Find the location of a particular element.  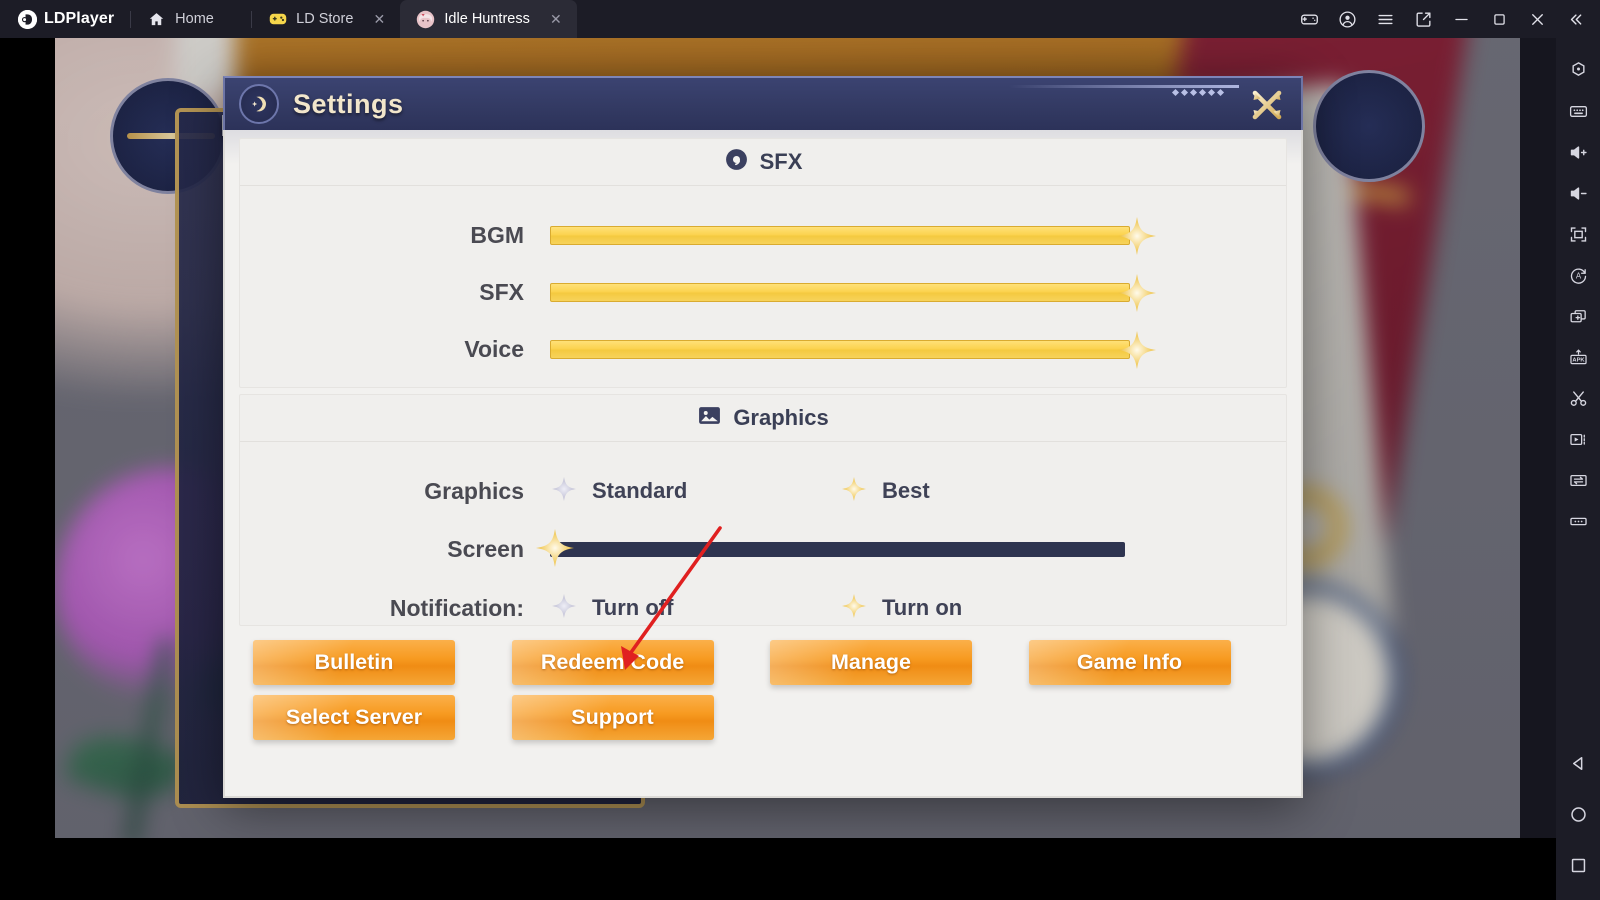

bulletin-button: Bulletin is located at coordinates (354, 662).